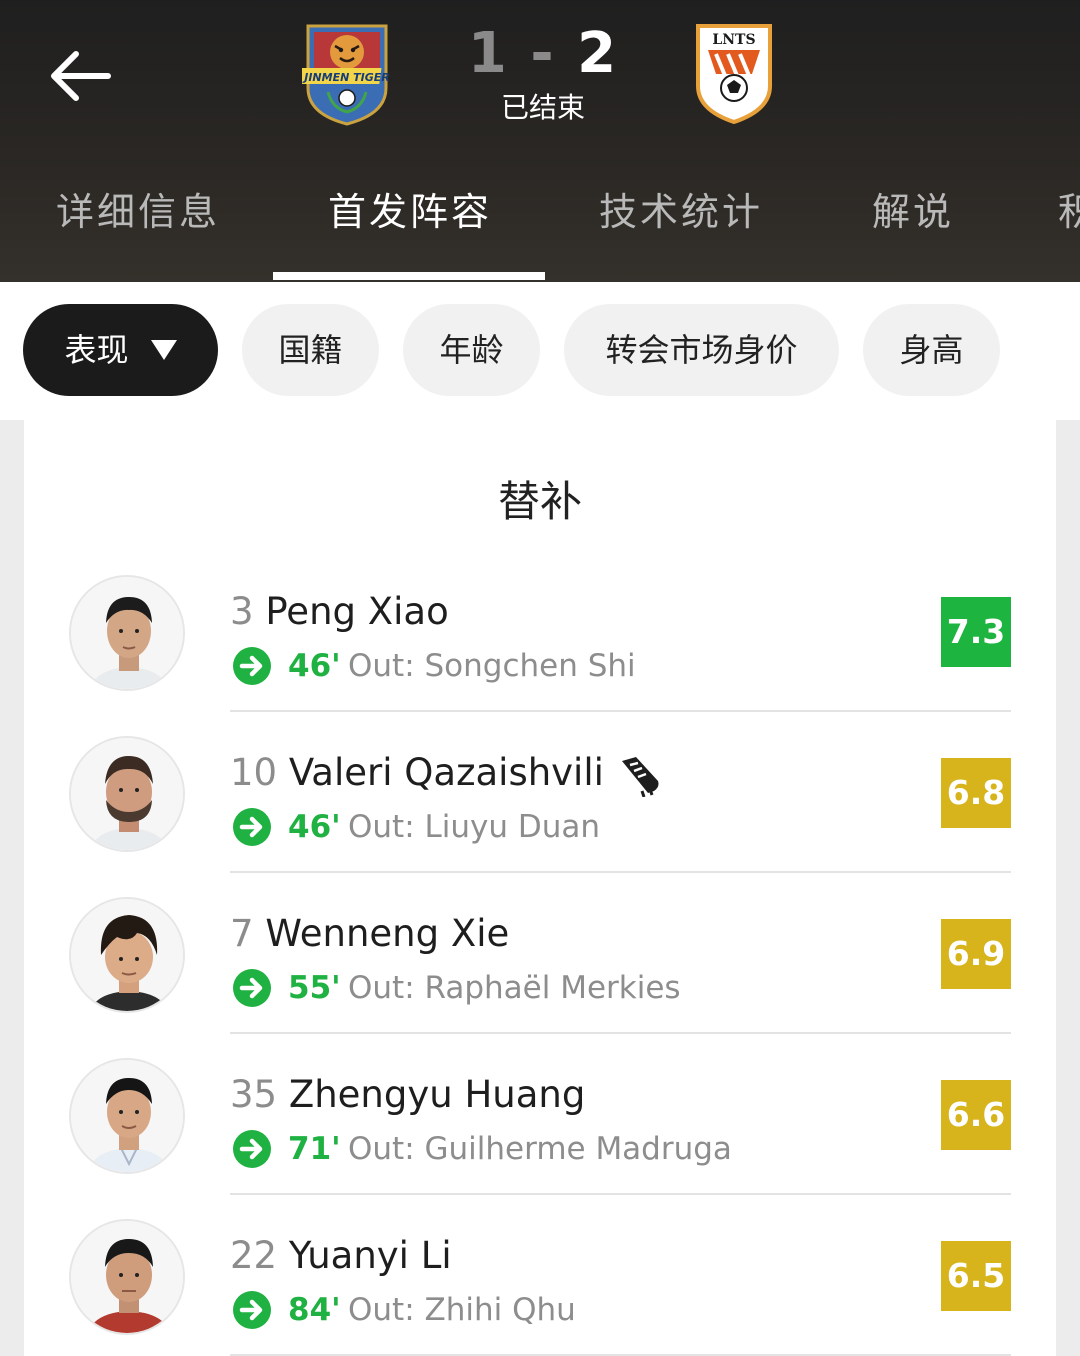 This screenshot has width=1080, height=1356. I want to click on player-number: 3, so click(242, 611).